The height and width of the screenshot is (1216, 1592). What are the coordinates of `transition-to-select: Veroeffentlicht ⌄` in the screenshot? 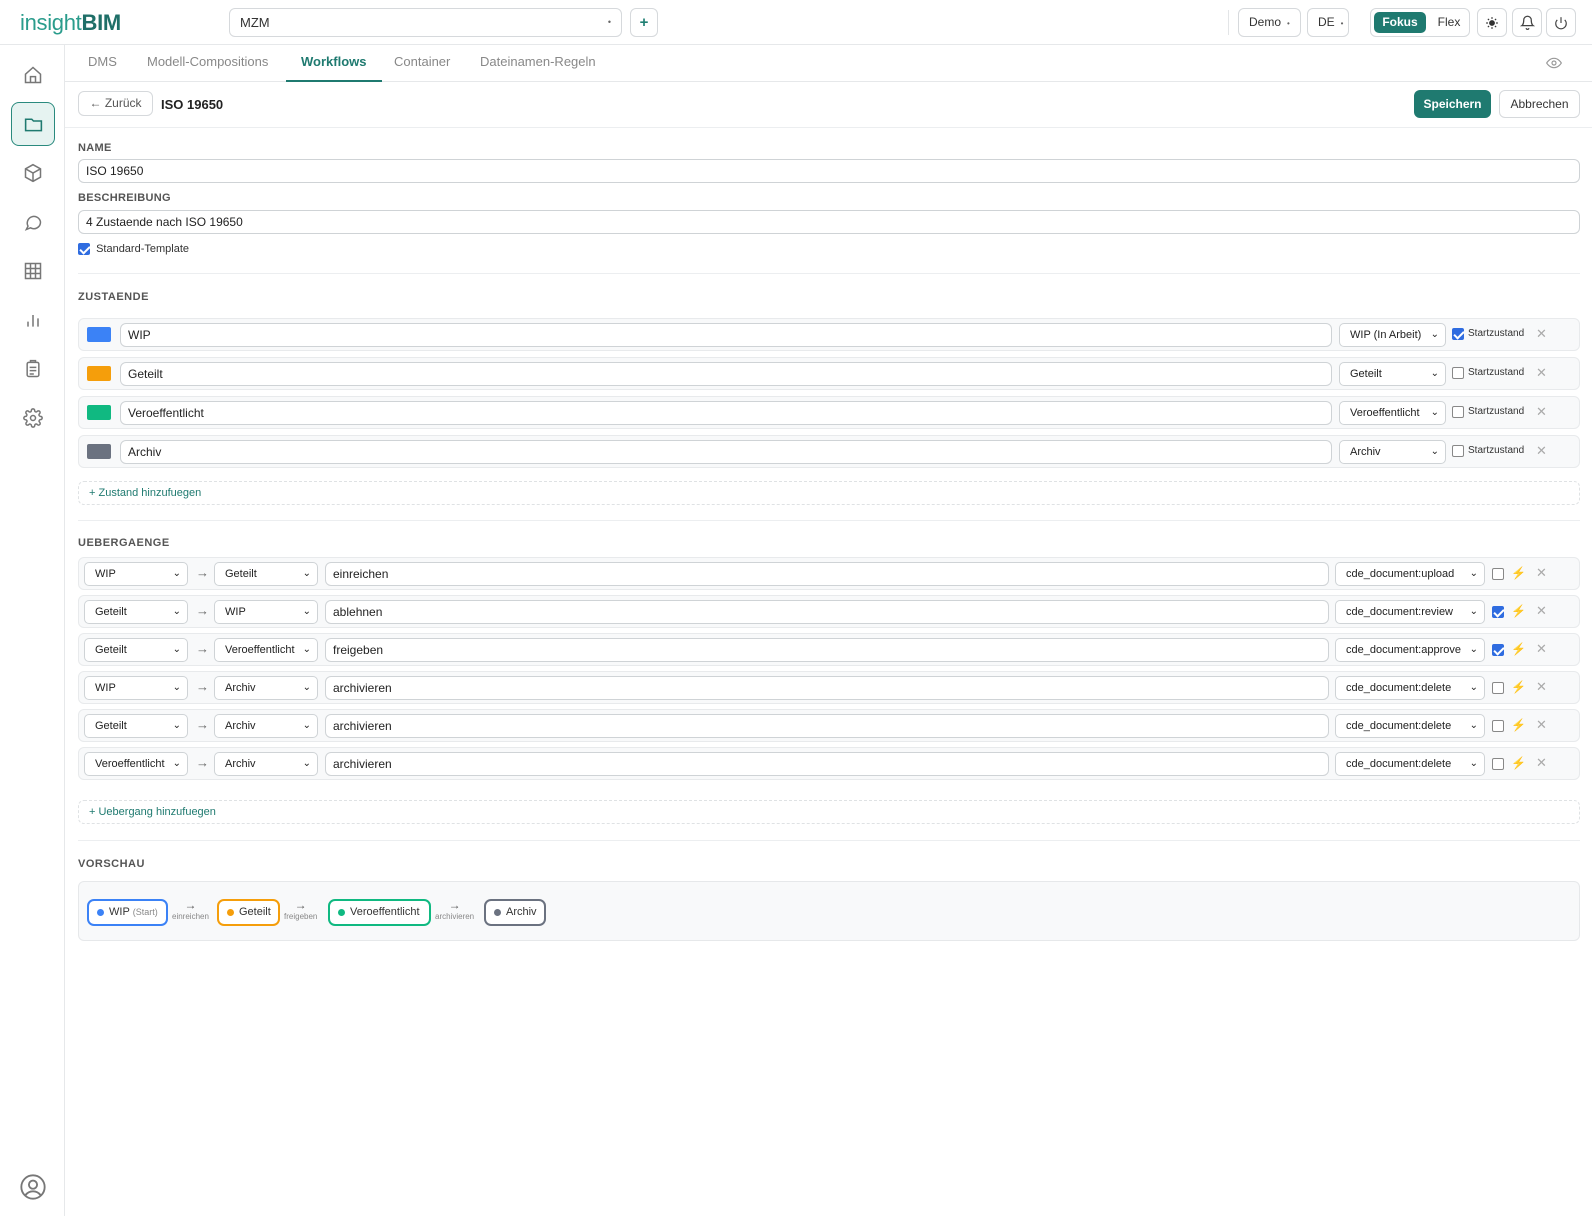 It's located at (266, 650).